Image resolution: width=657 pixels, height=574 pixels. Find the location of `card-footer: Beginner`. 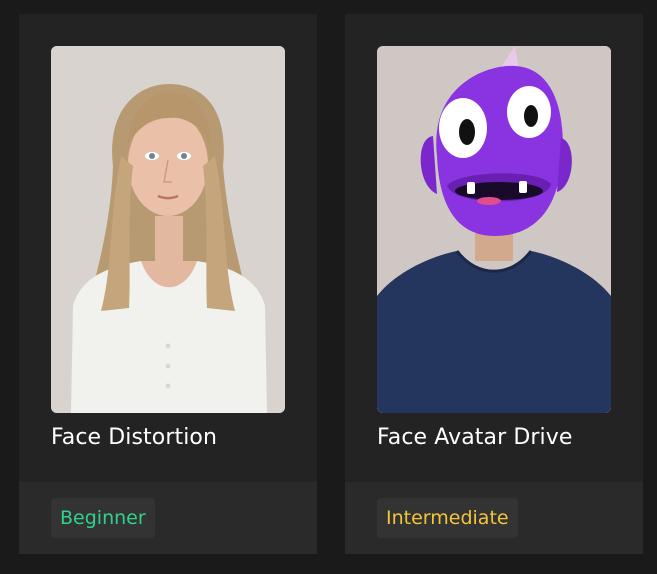

card-footer: Beginner is located at coordinates (168, 518).